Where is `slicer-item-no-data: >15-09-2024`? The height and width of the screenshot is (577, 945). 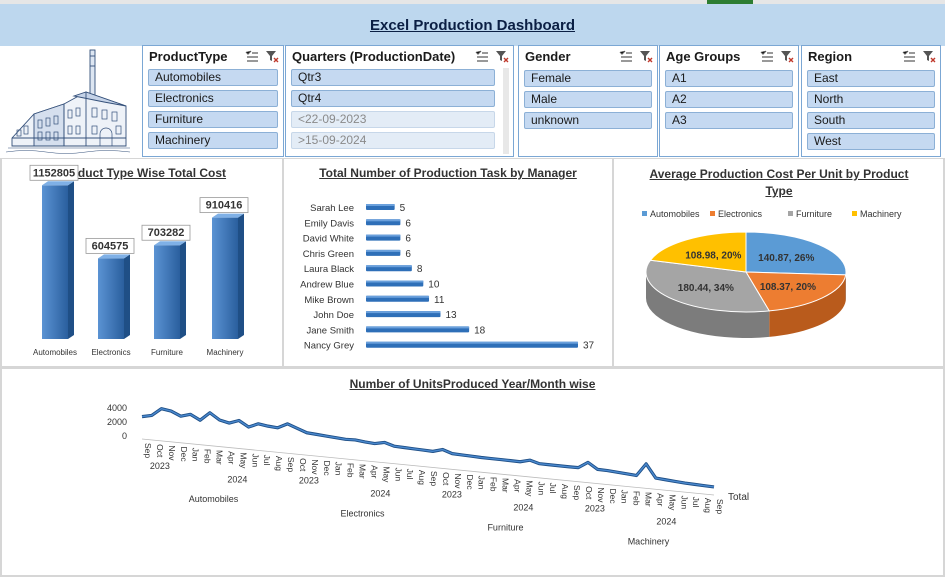
slicer-item-no-data: >15-09-2024 is located at coordinates (393, 140).